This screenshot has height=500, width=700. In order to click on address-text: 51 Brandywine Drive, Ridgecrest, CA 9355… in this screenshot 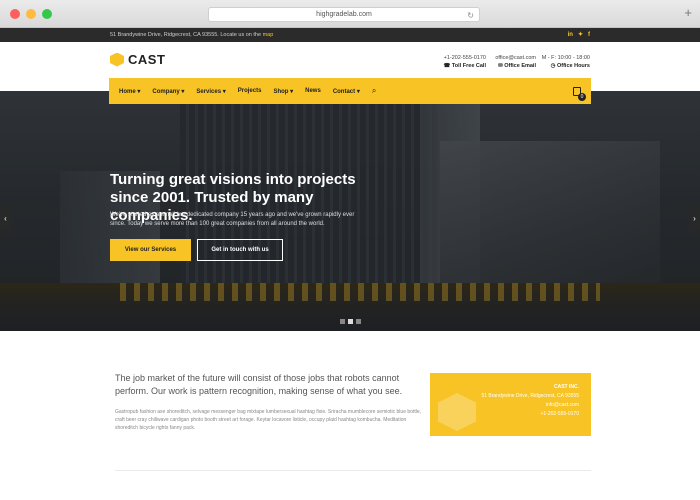, I will do `click(186, 35)`.